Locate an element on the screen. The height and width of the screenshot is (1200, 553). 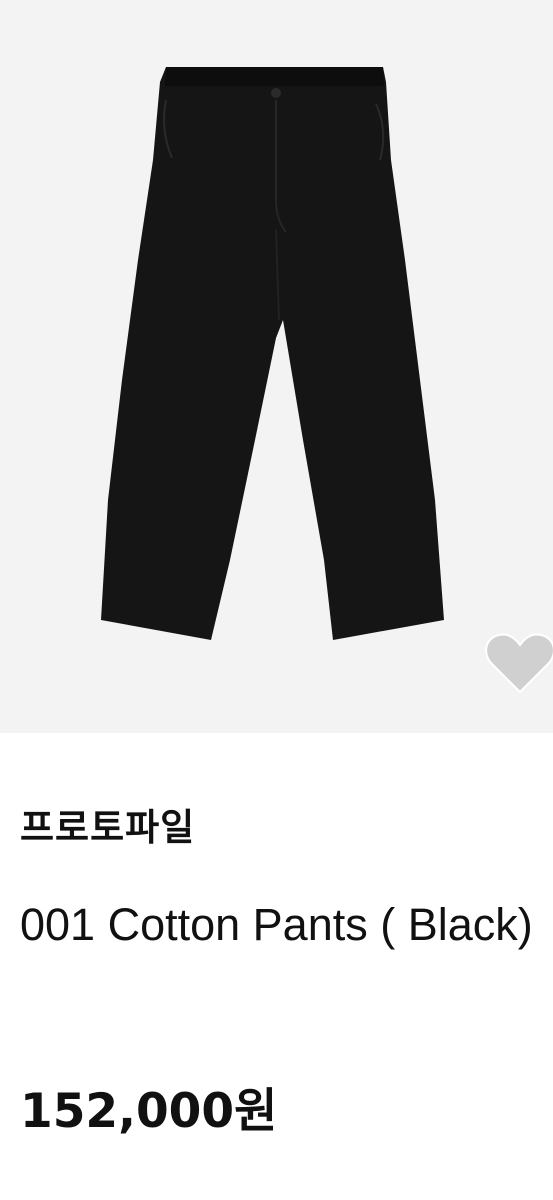
brand-name: 프로토파일 is located at coordinates (107, 828).